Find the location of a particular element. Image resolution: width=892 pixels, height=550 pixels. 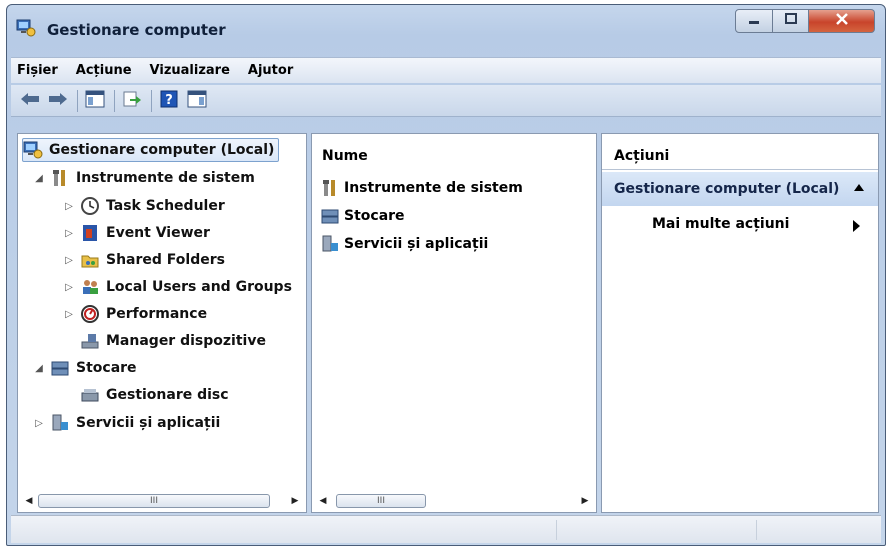

export-list-icon is located at coordinates (132, 101).